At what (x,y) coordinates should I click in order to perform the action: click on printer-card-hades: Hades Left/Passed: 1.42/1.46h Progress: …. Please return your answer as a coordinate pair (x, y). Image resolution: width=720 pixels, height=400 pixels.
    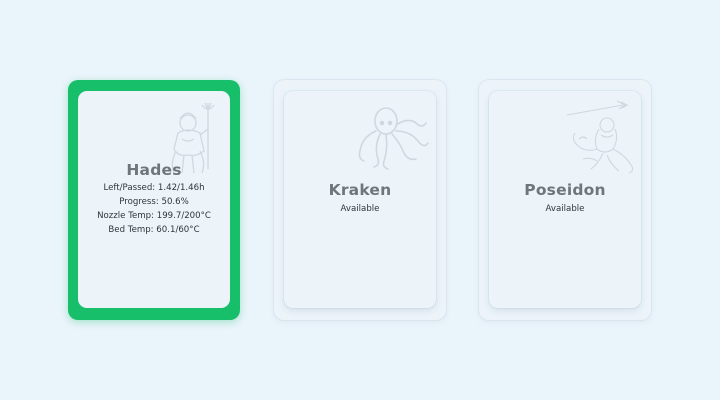
    Looking at the image, I should click on (154, 200).